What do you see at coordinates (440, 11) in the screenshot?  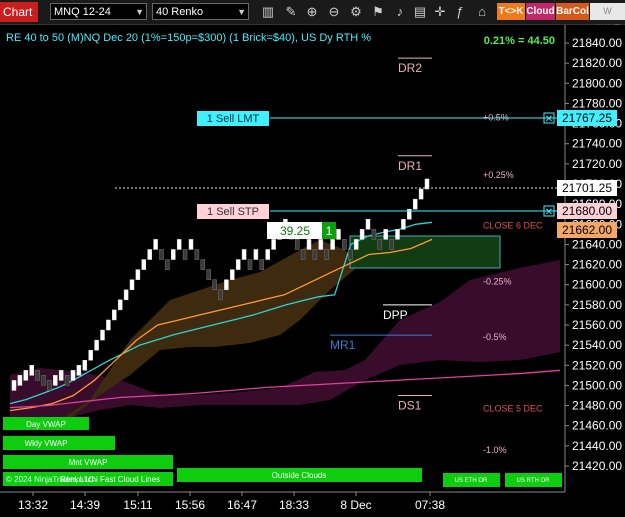 I see `crosshair-icon: ✛` at bounding box center [440, 11].